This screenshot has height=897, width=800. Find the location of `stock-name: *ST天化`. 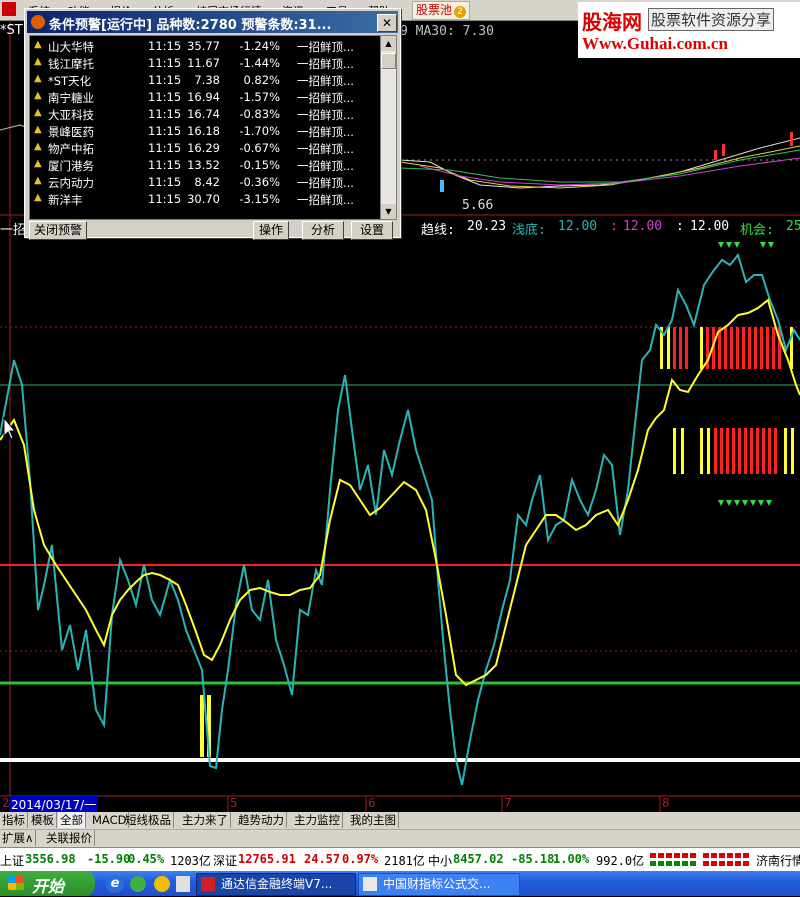

stock-name: *ST天化 is located at coordinates (70, 81).